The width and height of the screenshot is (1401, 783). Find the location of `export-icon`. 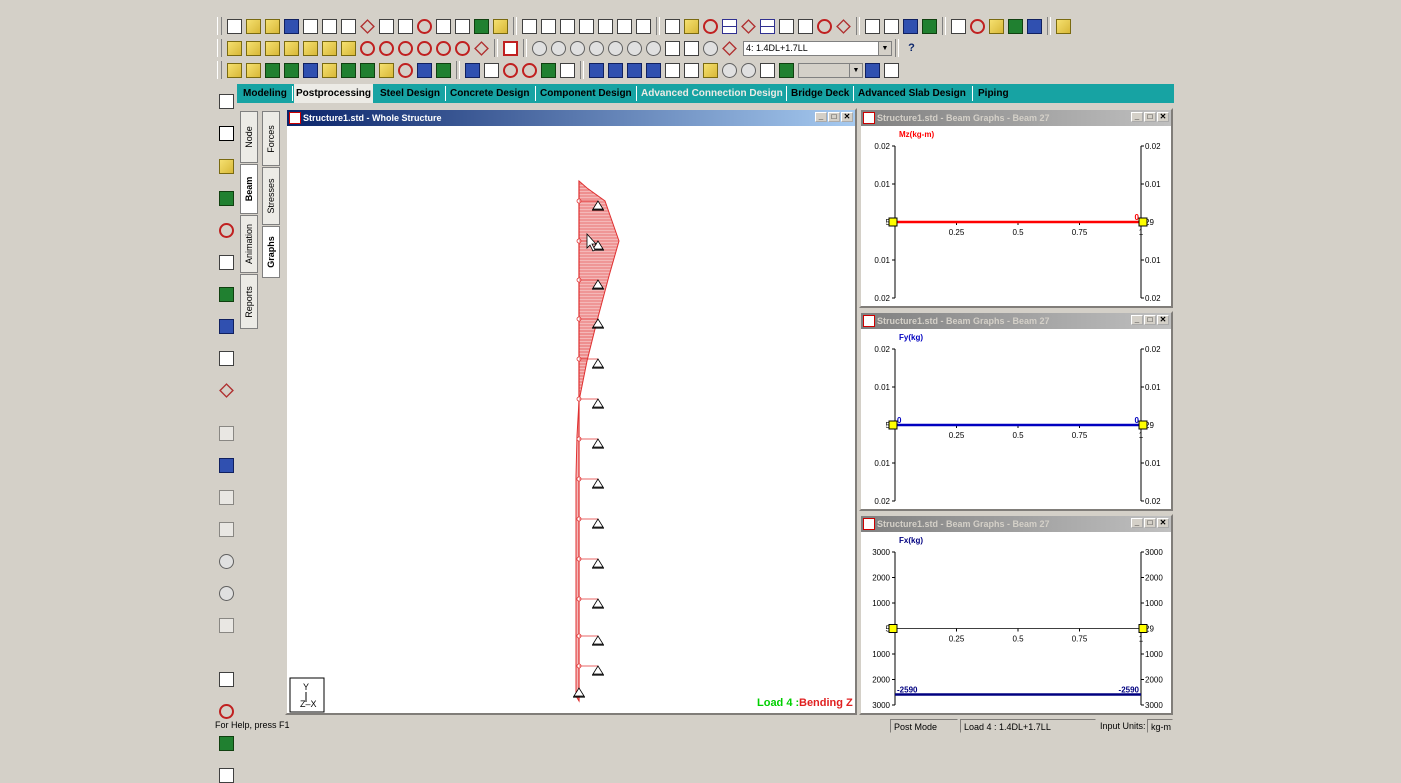

export-icon is located at coordinates (643, 26).